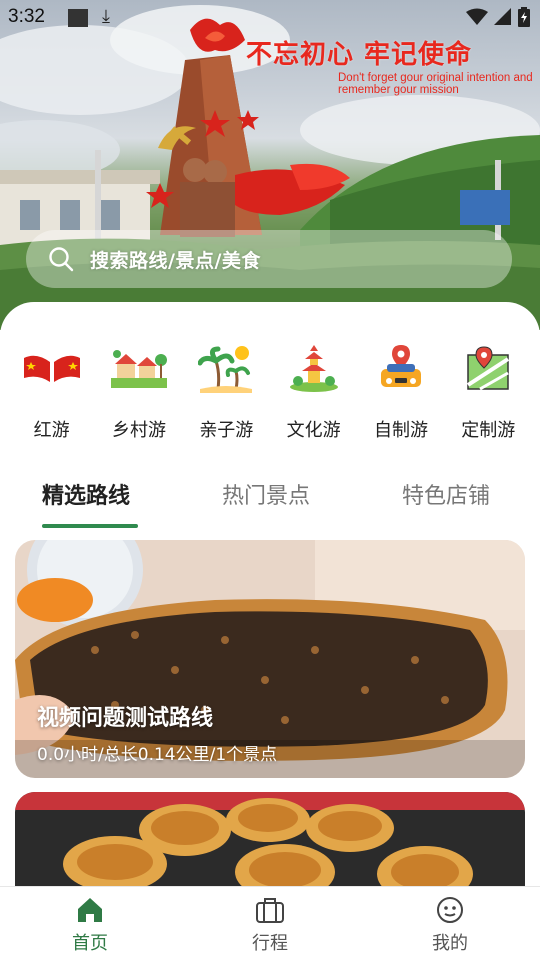  I want to click on category-culture-tour: 文化游, so click(313, 395).